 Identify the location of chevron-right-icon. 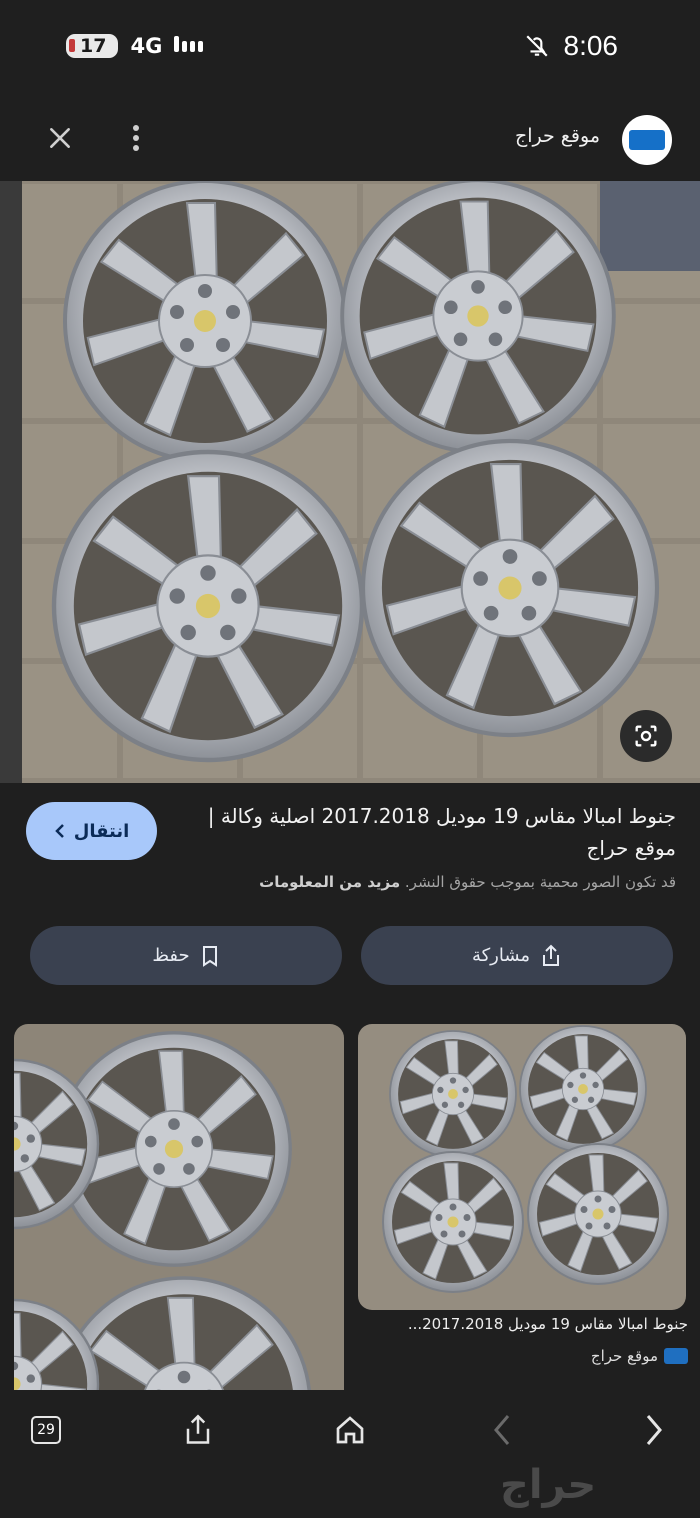
(654, 1430).